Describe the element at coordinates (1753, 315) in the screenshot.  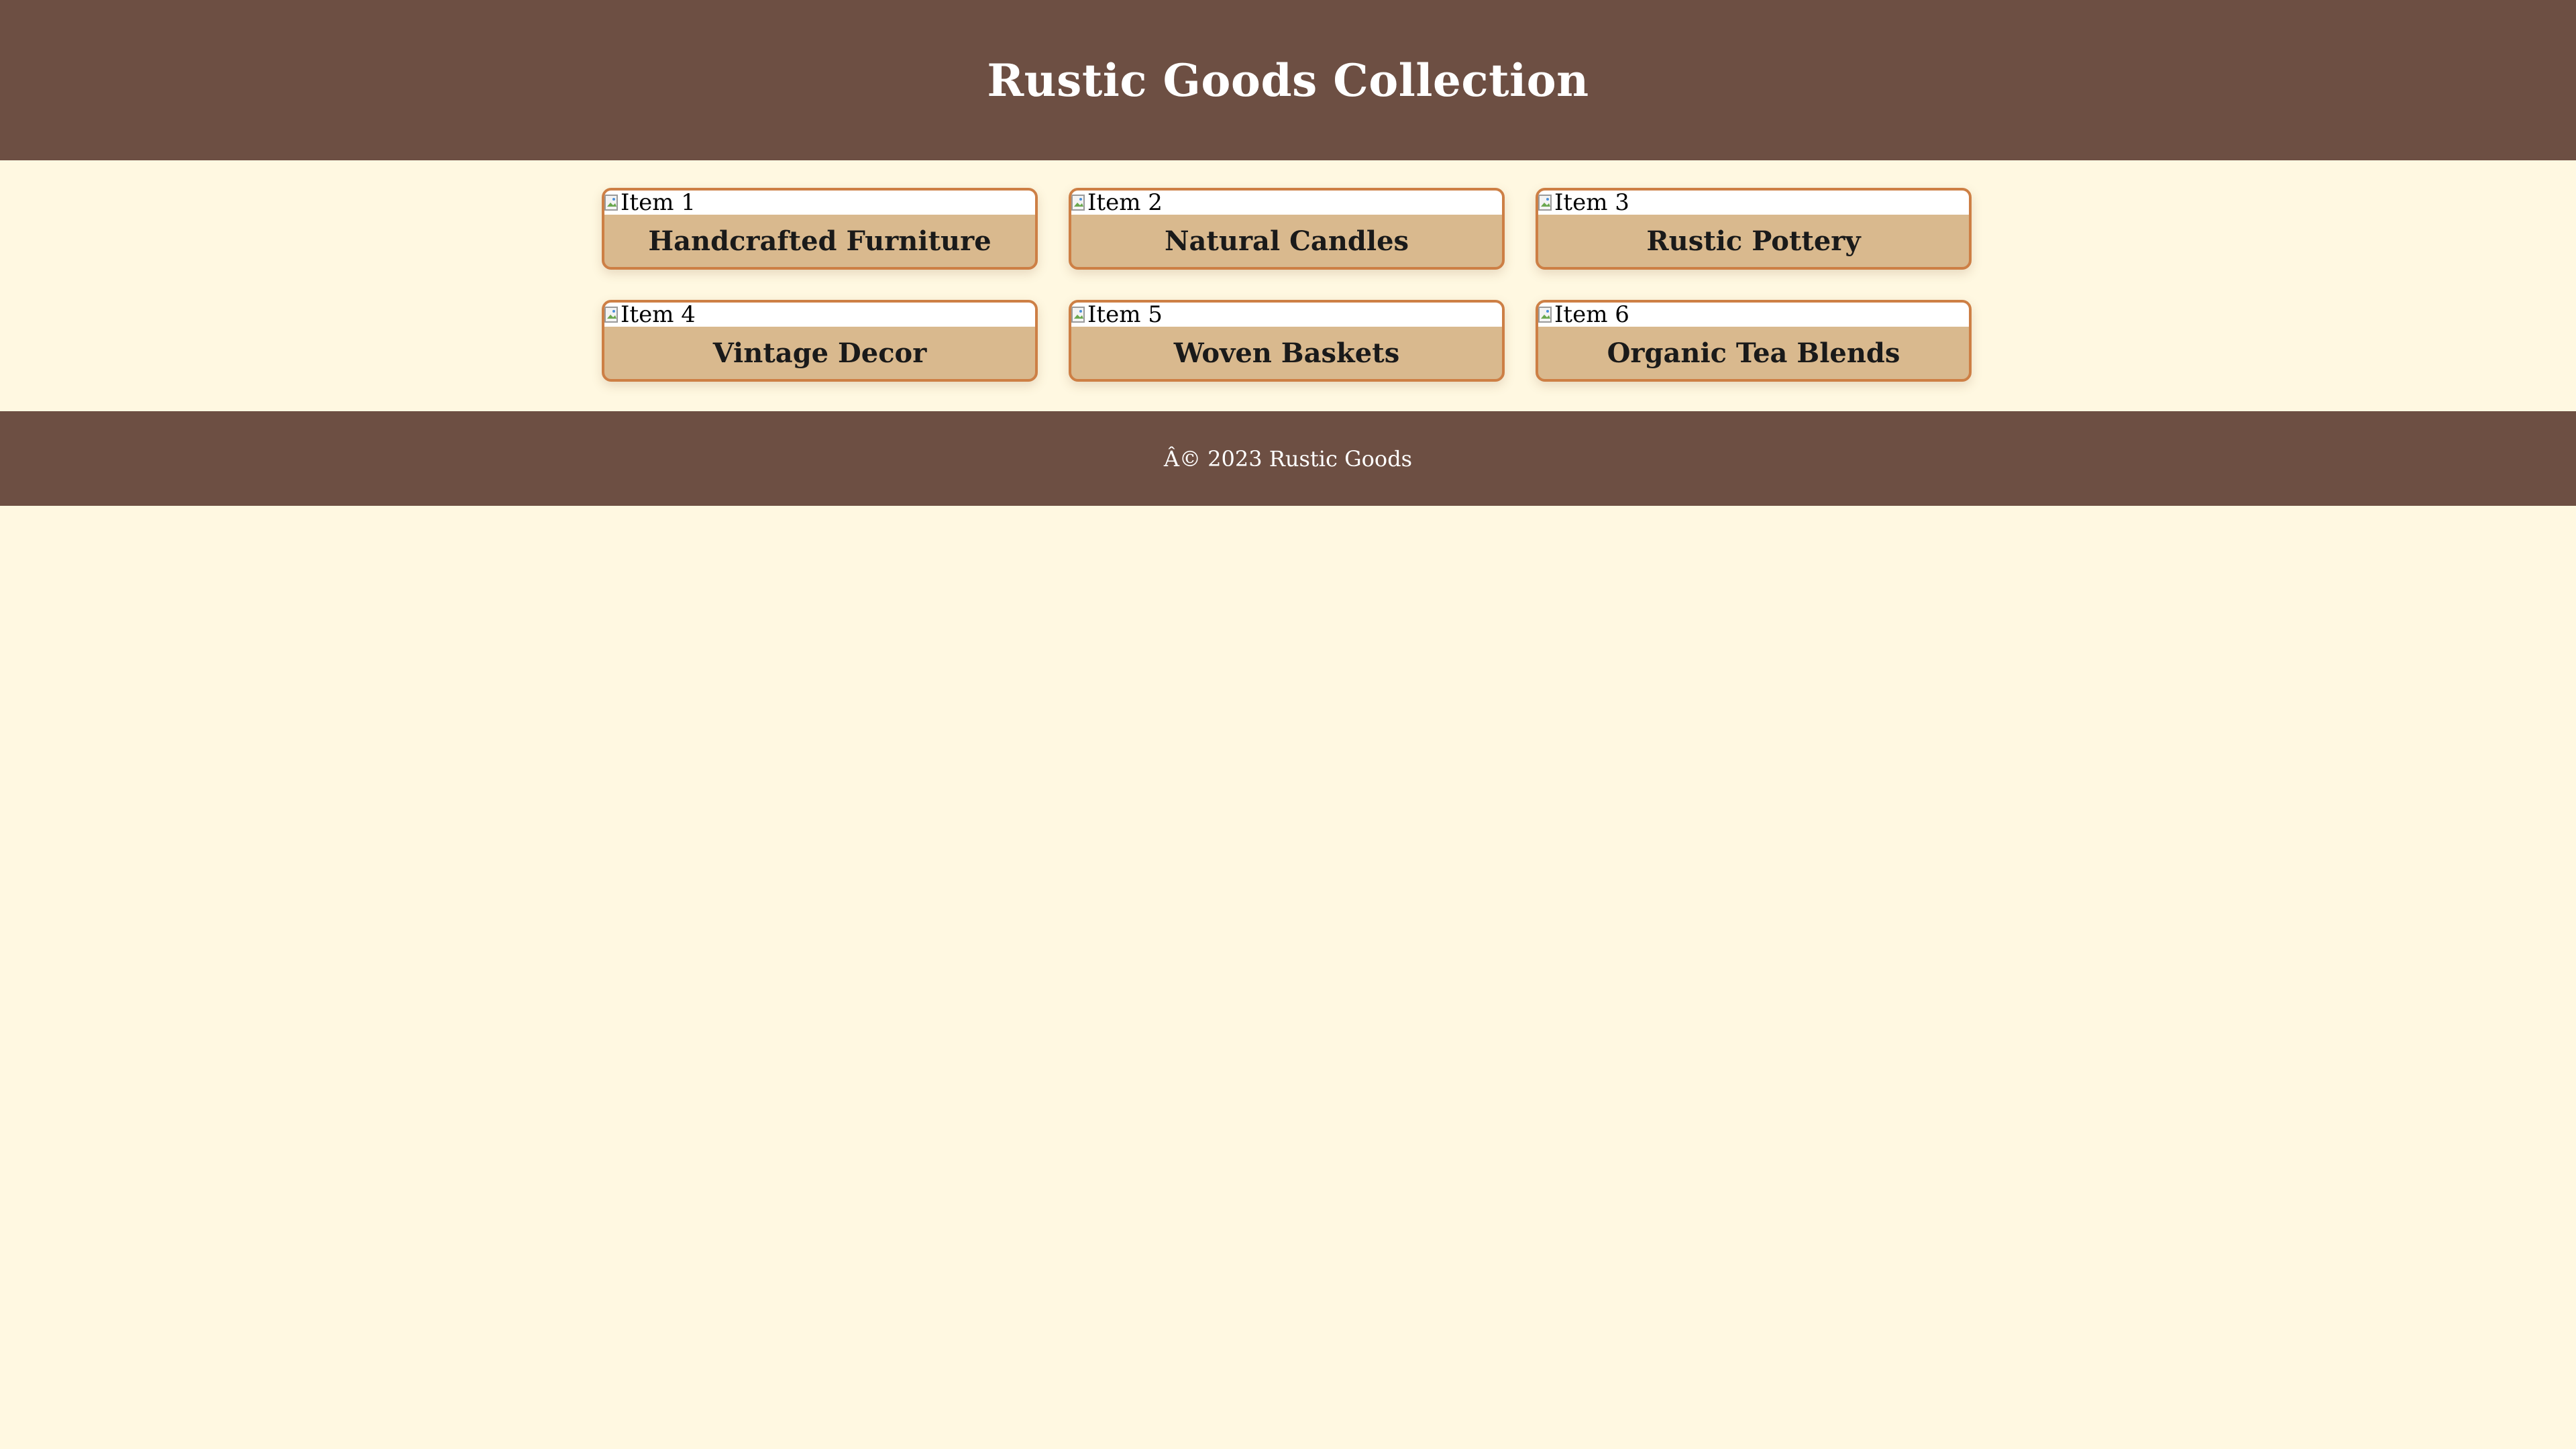
I see `product-image: Item 6` at that location.